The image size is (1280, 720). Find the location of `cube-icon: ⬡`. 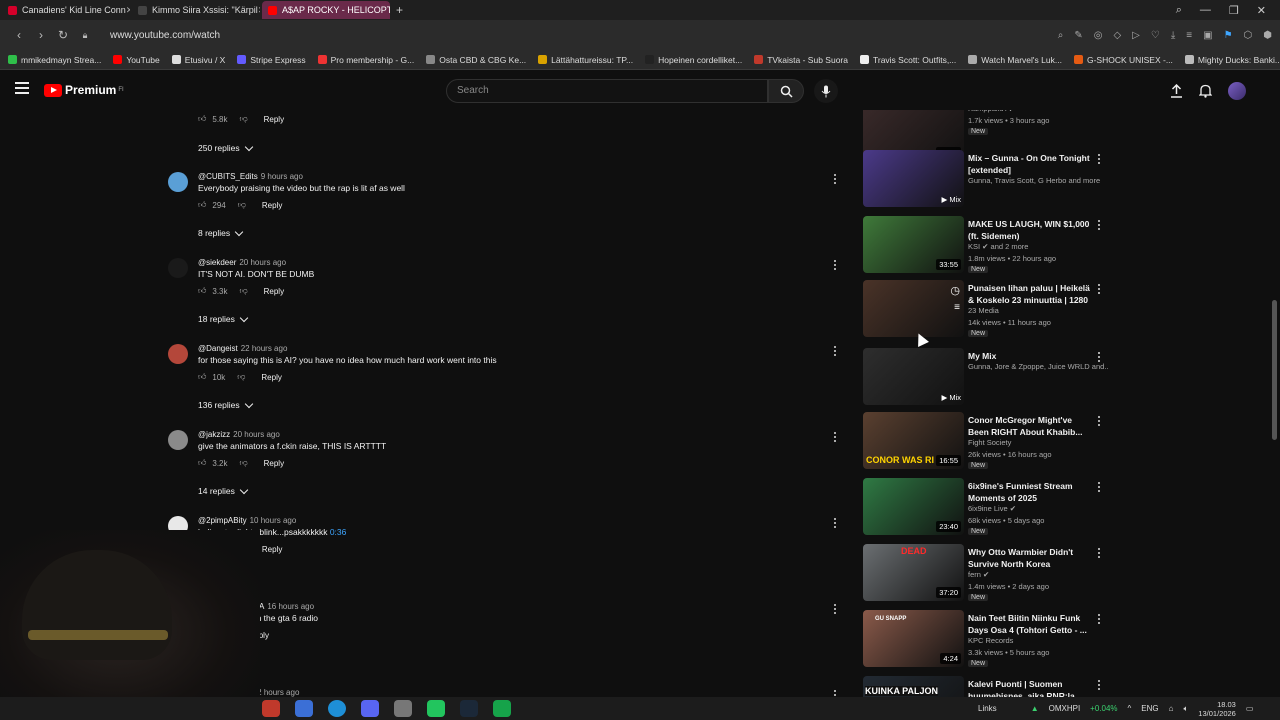

cube-icon: ⬡ is located at coordinates (1248, 35).